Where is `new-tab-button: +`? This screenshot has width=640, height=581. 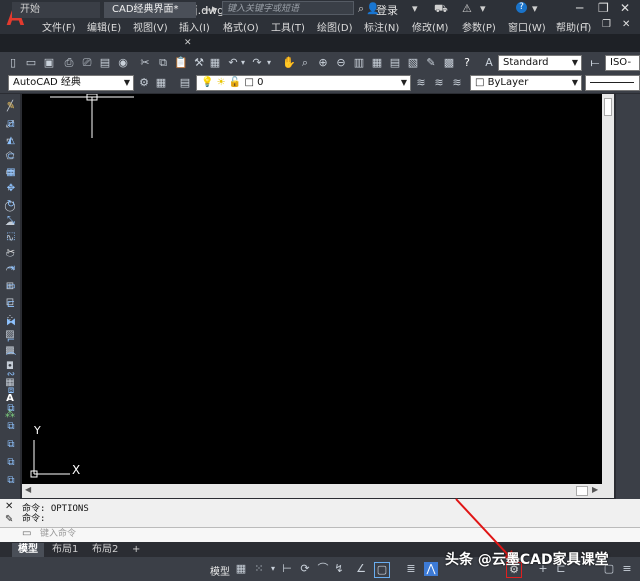 new-tab-button: + is located at coordinates (207, 10).